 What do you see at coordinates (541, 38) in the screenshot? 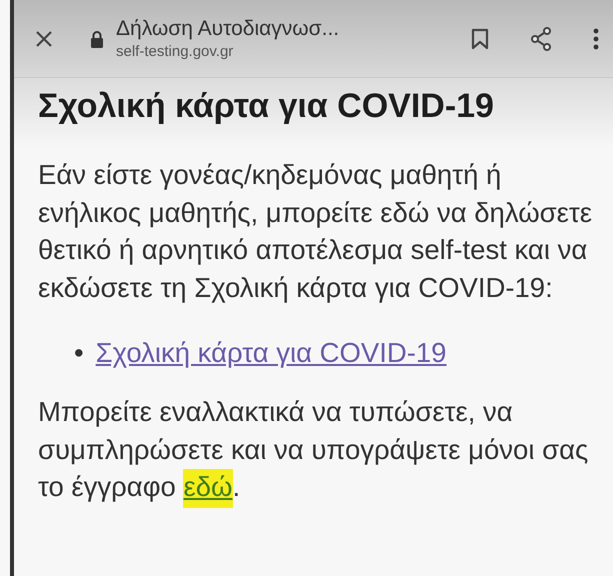
I see `share-icon` at bounding box center [541, 38].